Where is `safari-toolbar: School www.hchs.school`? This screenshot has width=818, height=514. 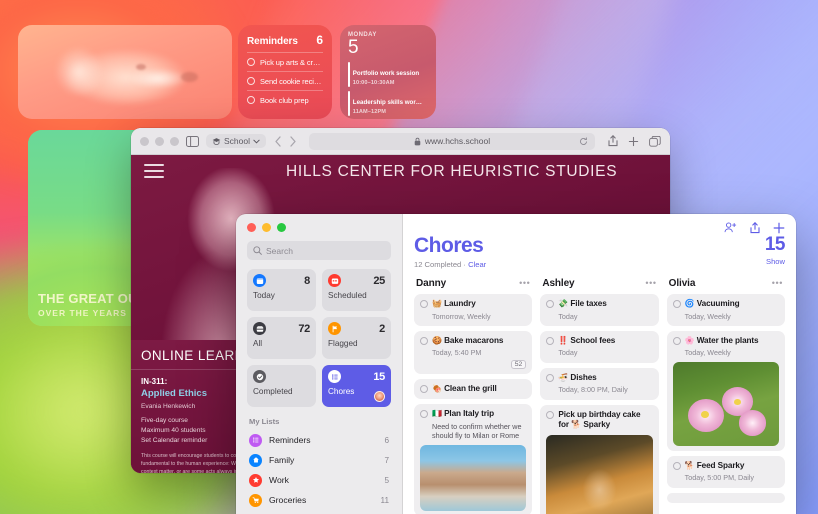 safari-toolbar: School www.hchs.school is located at coordinates (400, 141).